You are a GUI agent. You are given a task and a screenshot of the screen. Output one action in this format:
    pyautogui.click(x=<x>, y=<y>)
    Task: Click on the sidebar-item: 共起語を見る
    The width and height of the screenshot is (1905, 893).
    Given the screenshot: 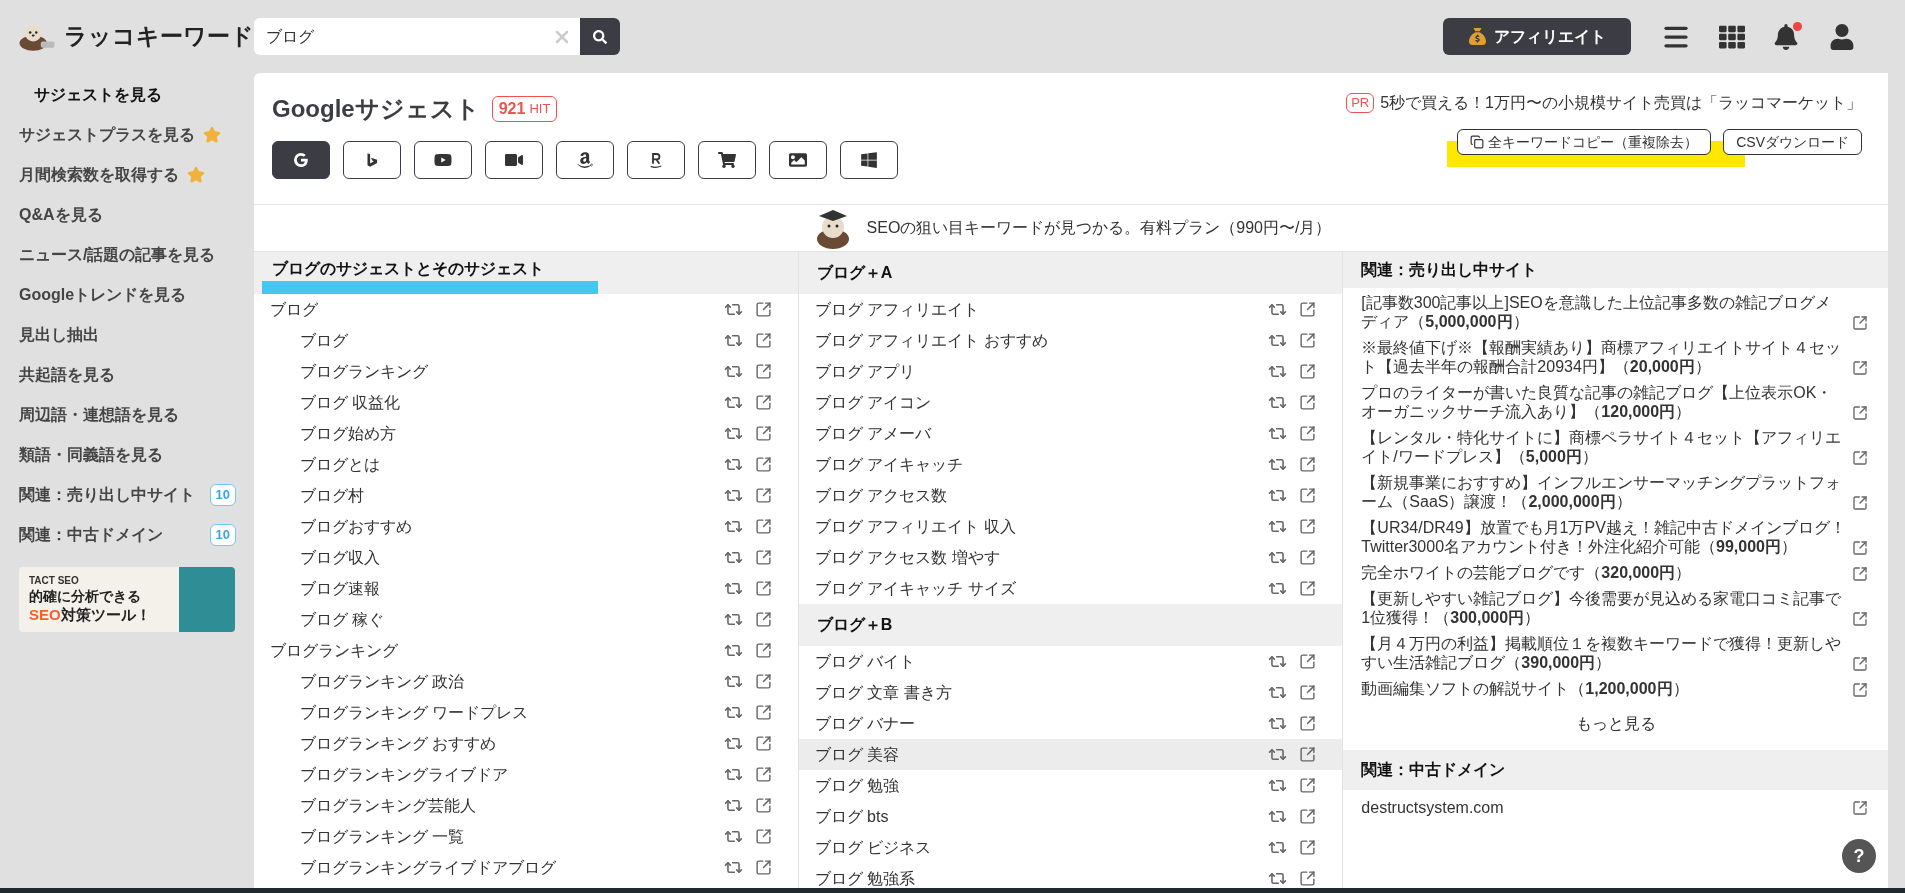 What is the action you would take?
    pyautogui.click(x=127, y=375)
    